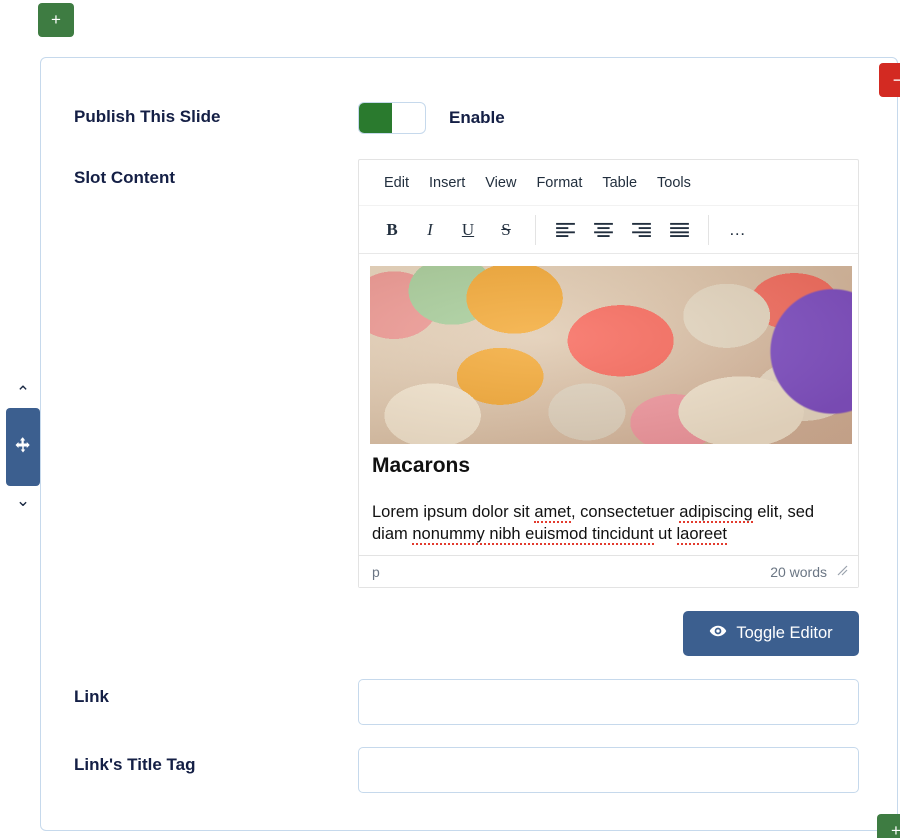 This screenshot has height=838, width=900. I want to click on publish-label: Publish This Slide, so click(147, 116).